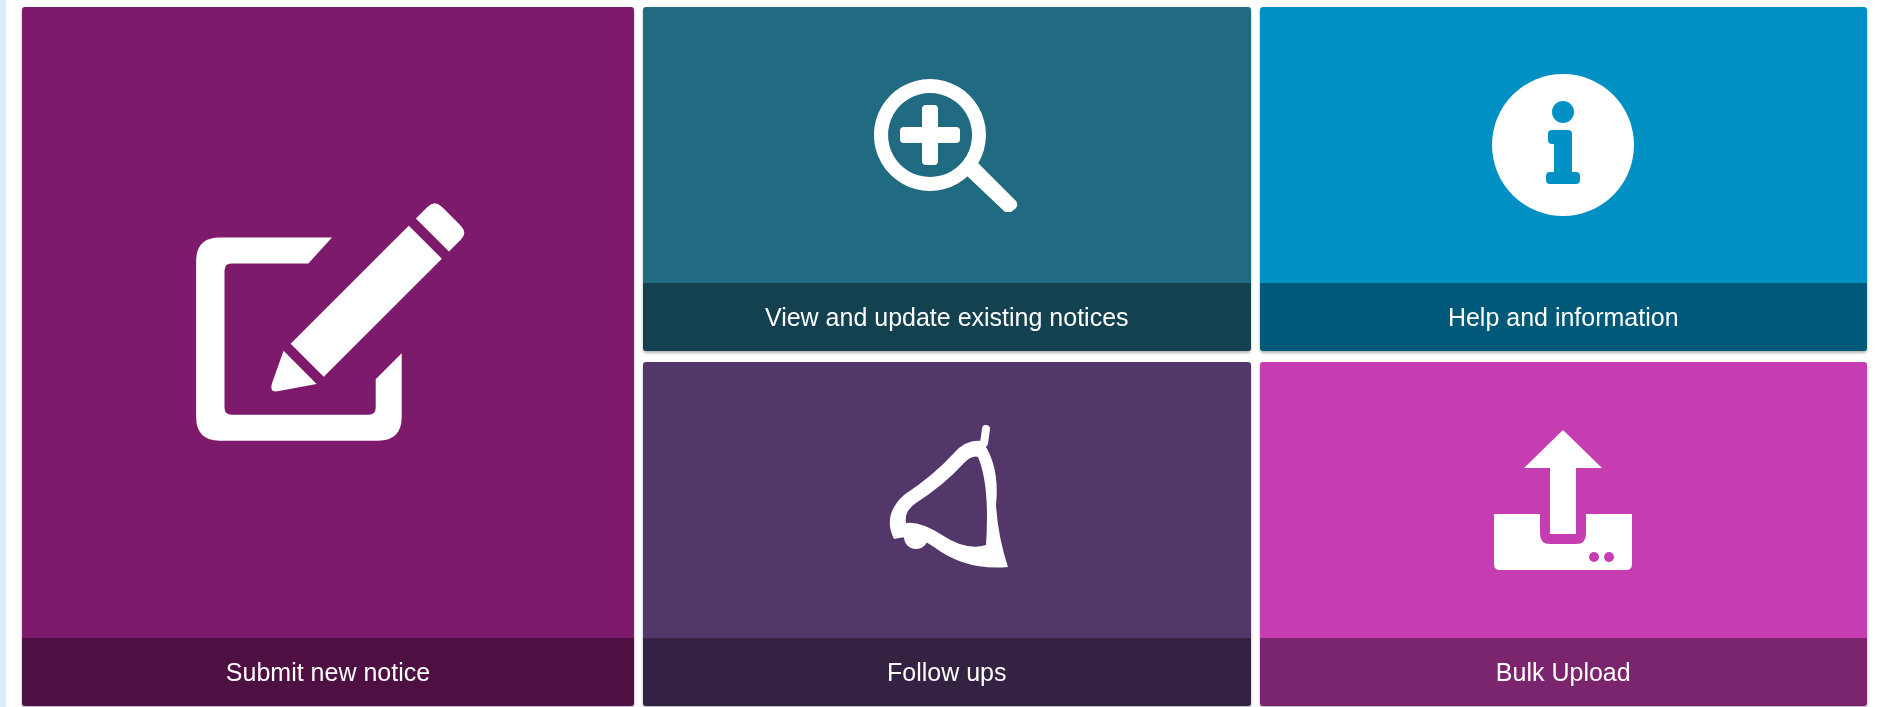 Image resolution: width=1877 pixels, height=707 pixels. Describe the element at coordinates (1563, 145) in the screenshot. I see `info-icon` at that location.